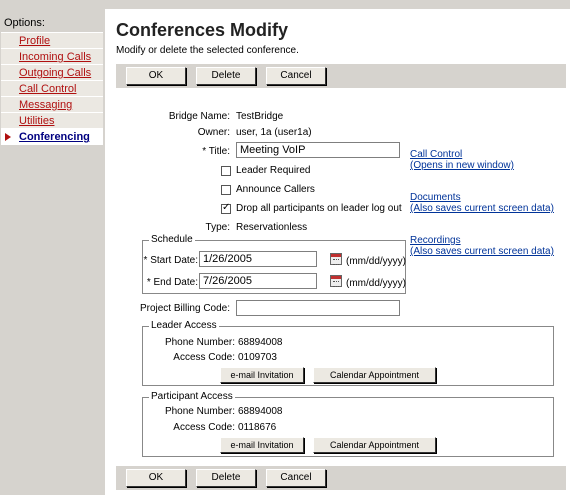 The width and height of the screenshot is (570, 495). I want to click on project-billing-input, so click(318, 308).